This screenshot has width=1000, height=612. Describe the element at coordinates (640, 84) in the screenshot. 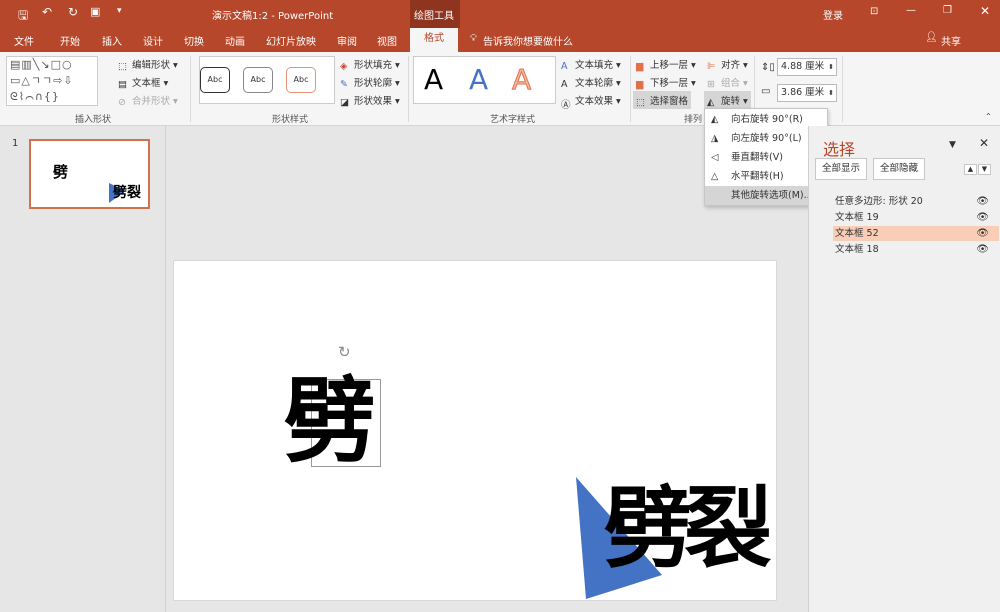

I see `send-backward-icon: ▆` at that location.